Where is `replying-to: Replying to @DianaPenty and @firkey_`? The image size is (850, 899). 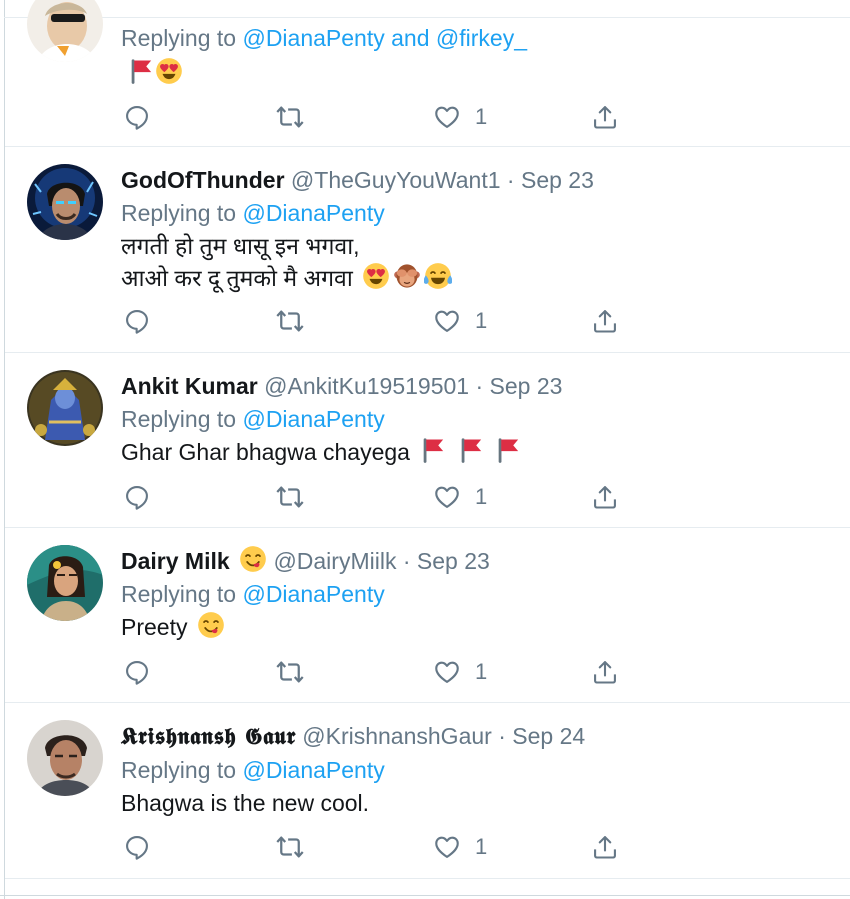
replying-to: Replying to @DianaPenty and @firkey_ is located at coordinates (485, 38).